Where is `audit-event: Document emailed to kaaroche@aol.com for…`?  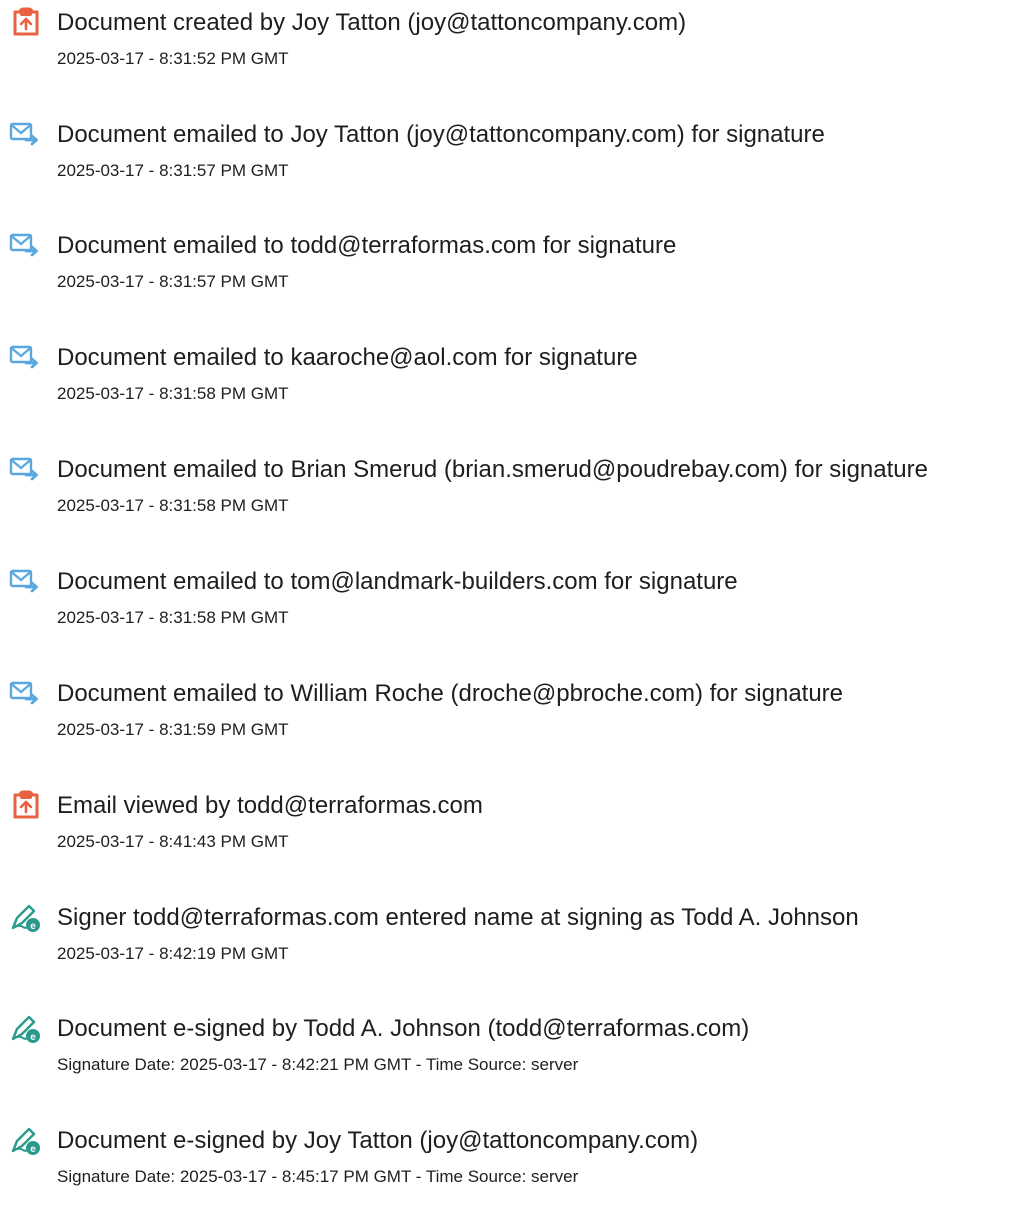
audit-event: Document emailed to kaaroche@aol.com for… is located at coordinates (514, 391).